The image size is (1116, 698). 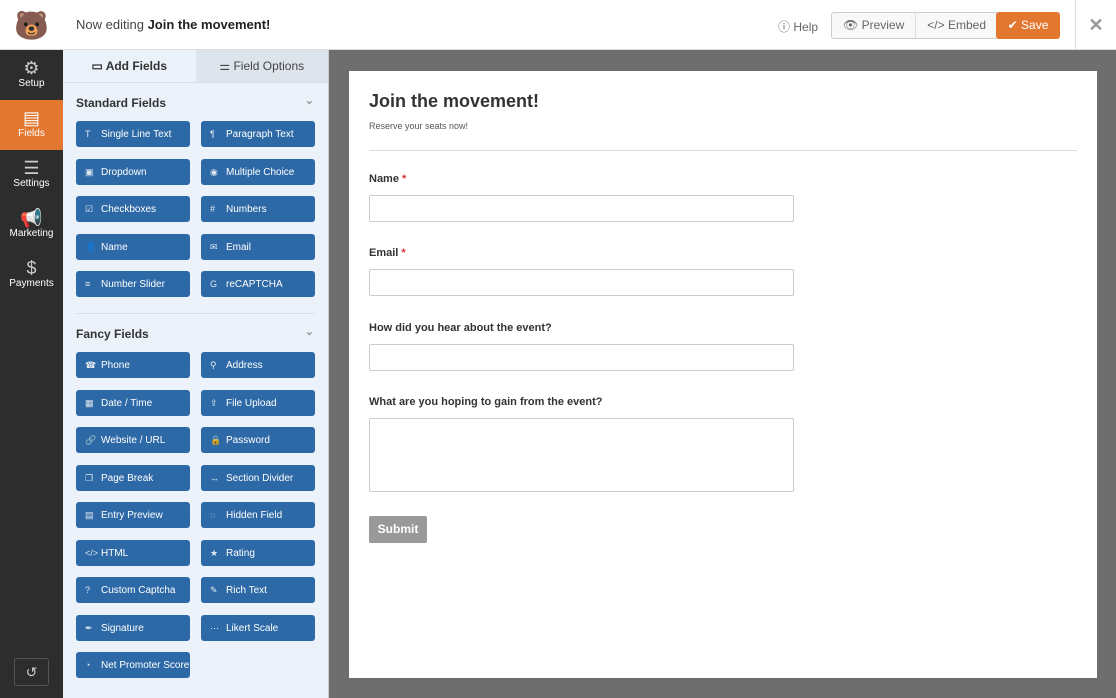 I want to click on field-button-dropdown: ▣ Dropdown, so click(x=133, y=171).